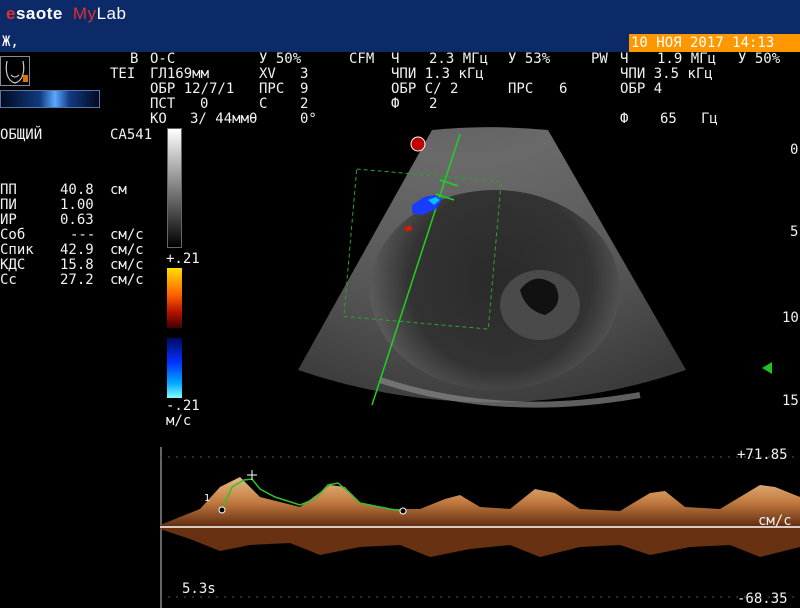  What do you see at coordinates (480, 542) in the screenshot?
I see `reverse-flow-envelope` at bounding box center [480, 542].